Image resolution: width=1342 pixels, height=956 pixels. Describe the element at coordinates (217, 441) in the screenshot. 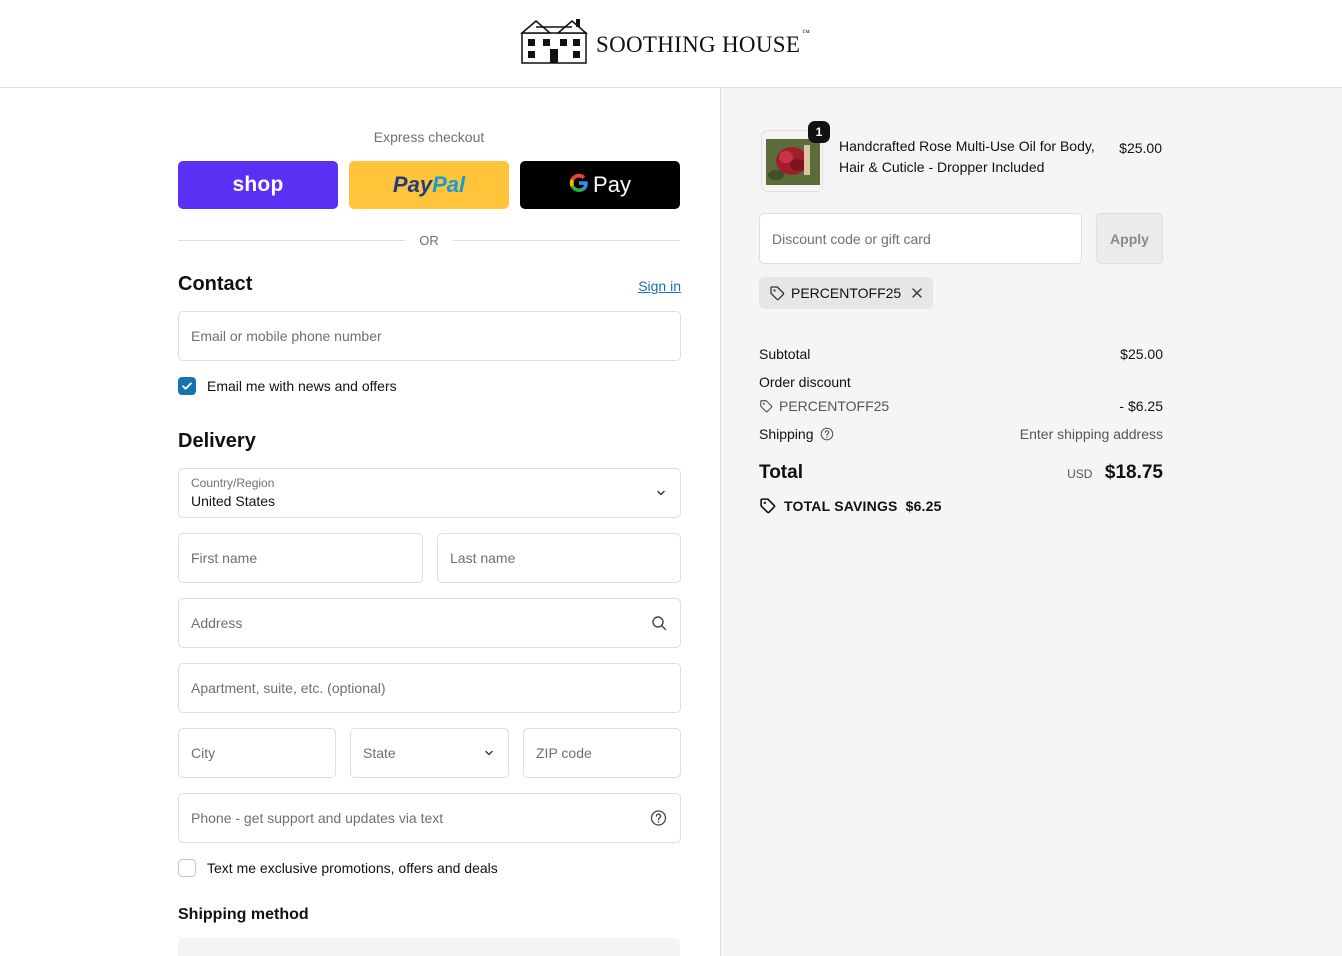

I see `delivery-heading: Delivery` at that location.